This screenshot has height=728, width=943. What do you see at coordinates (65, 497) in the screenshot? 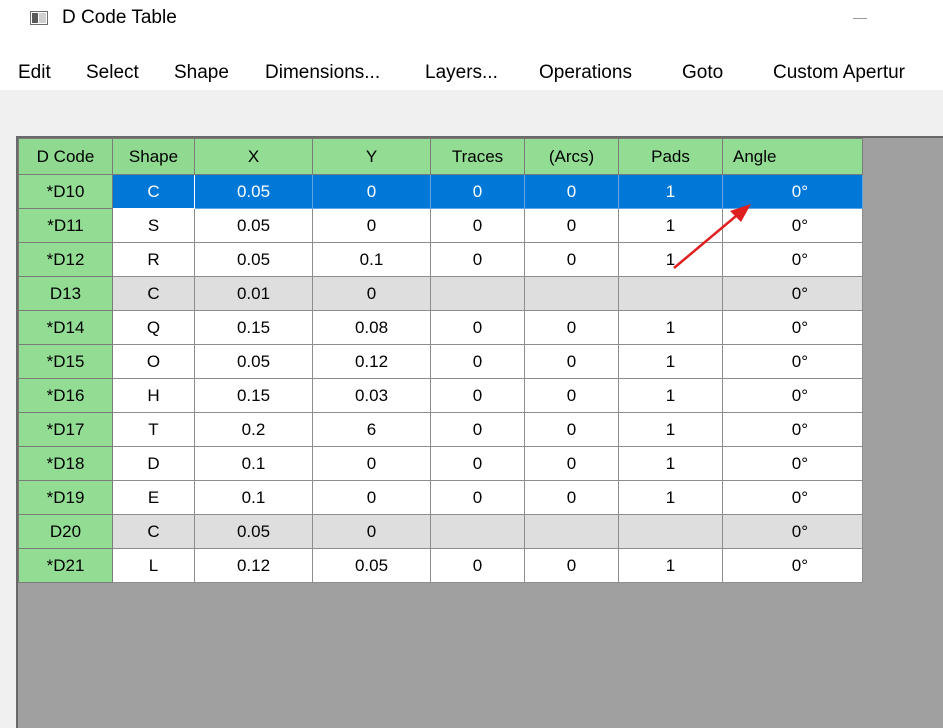
I see `row-dcode: *D19` at bounding box center [65, 497].